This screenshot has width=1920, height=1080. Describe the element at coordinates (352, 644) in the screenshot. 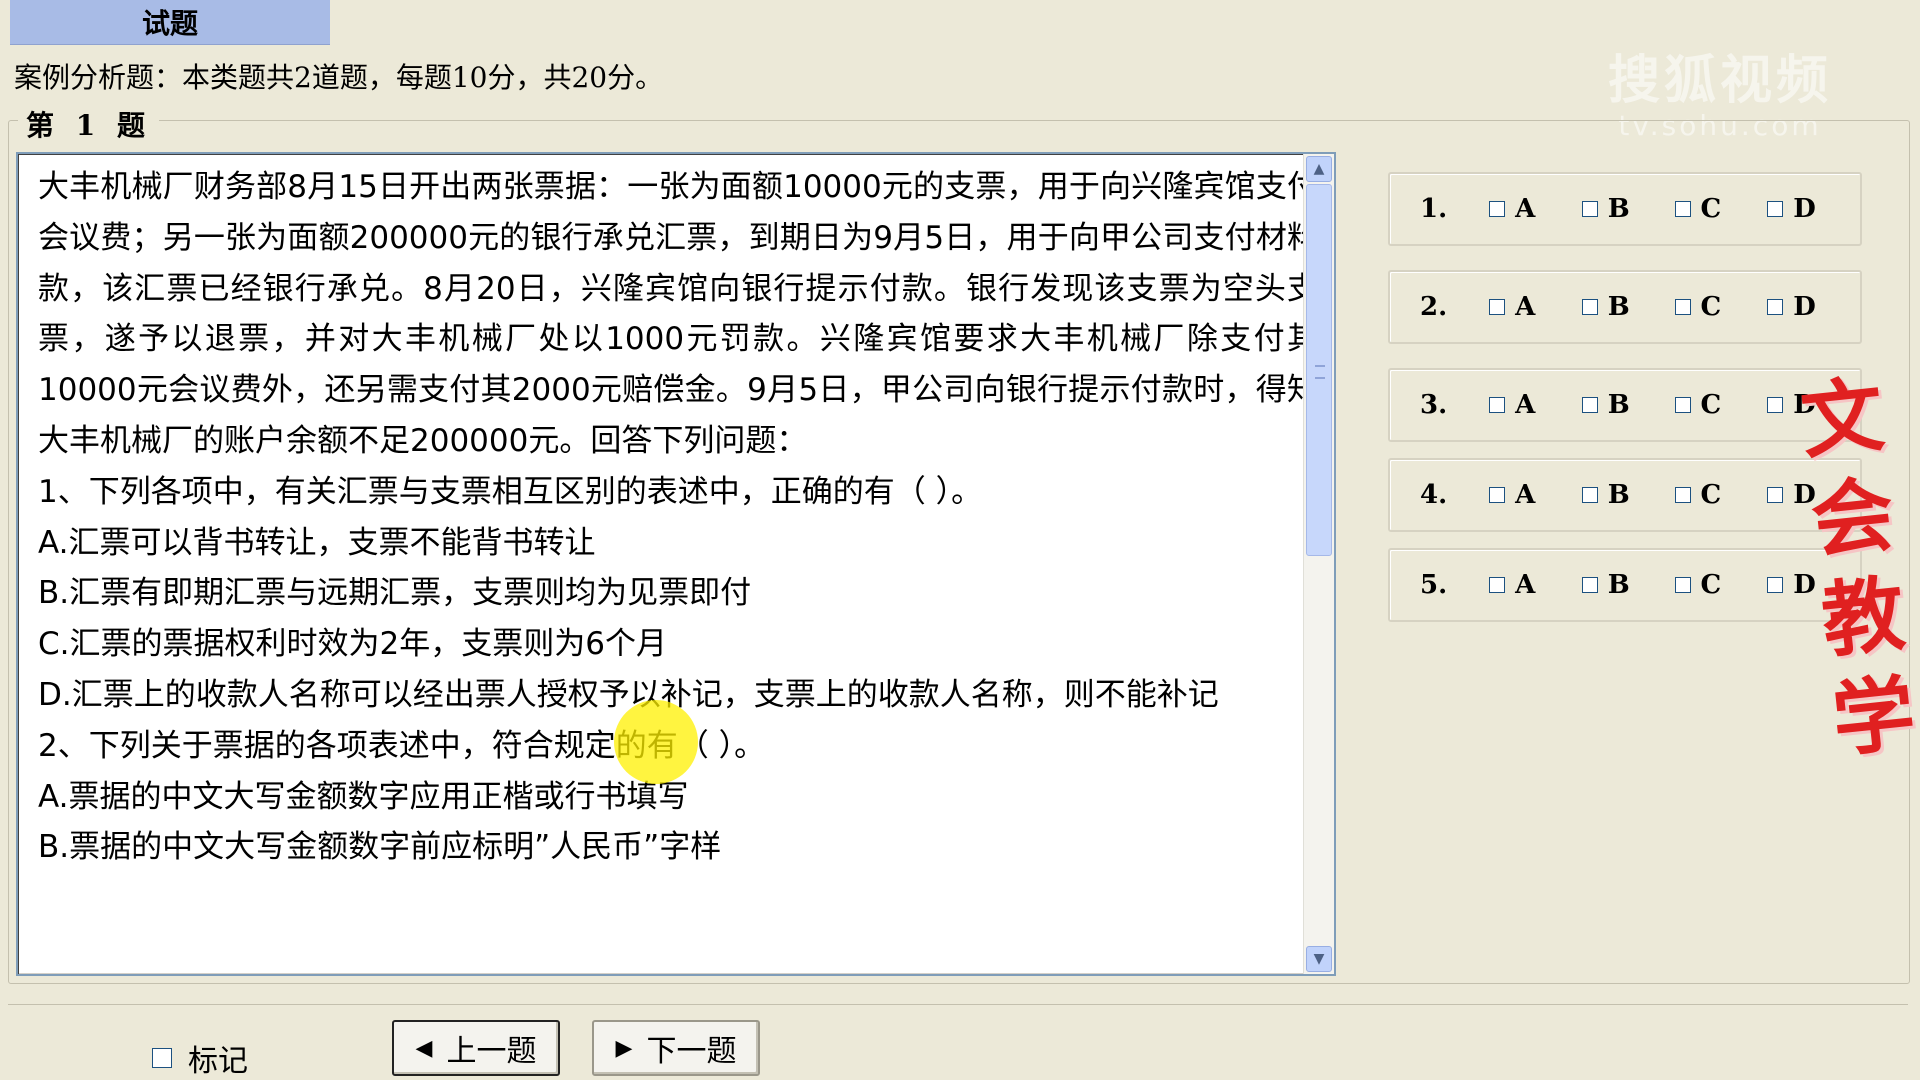

I see `question-line: C.汇票的票据权利时效为2年，支票则为6个月` at that location.